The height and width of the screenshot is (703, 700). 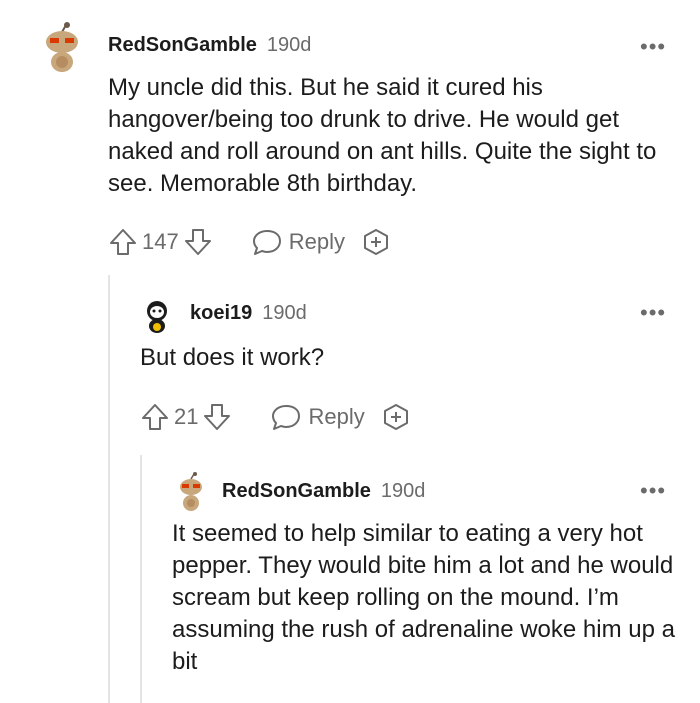 I want to click on vote-count: 21, so click(x=186, y=416).